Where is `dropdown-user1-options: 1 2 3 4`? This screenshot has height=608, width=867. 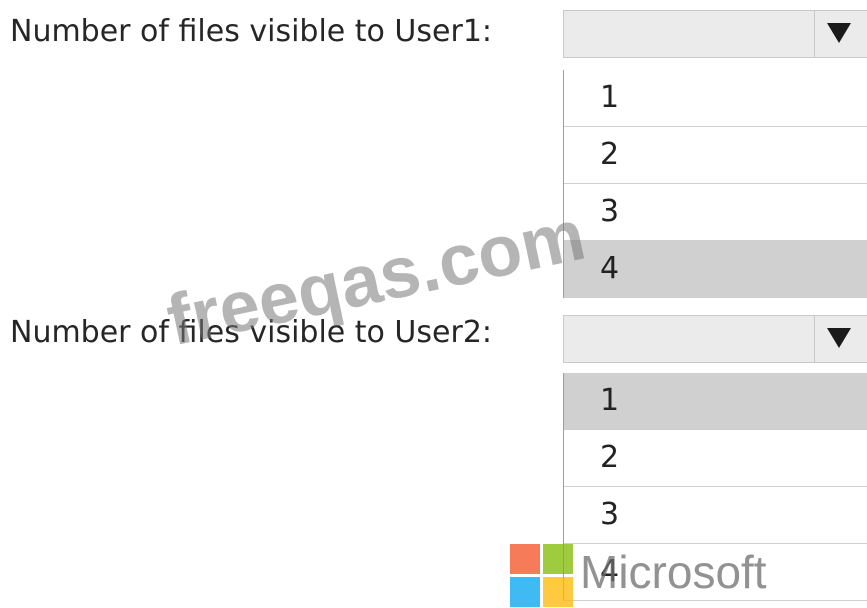 dropdown-user1-options: 1 2 3 4 is located at coordinates (715, 184).